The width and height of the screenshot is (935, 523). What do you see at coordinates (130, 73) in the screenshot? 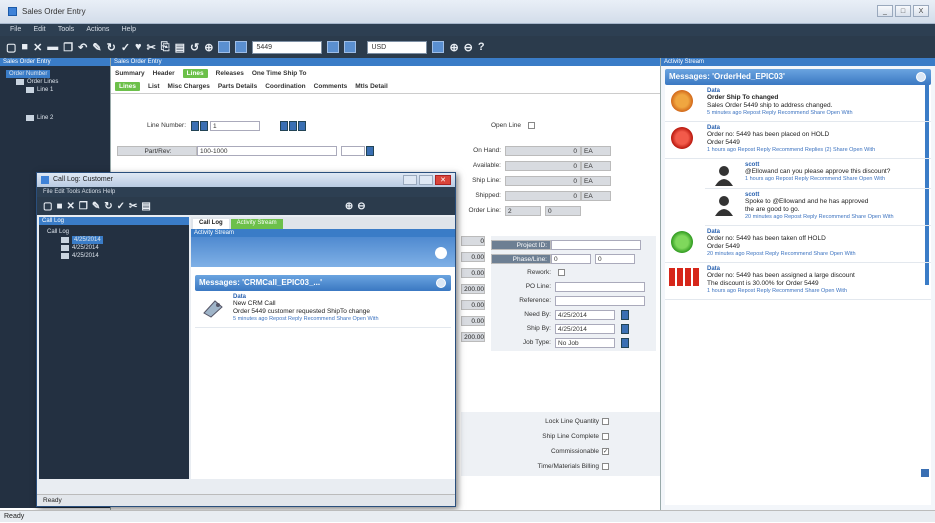
I see `tab-summary: Summary` at bounding box center [130, 73].